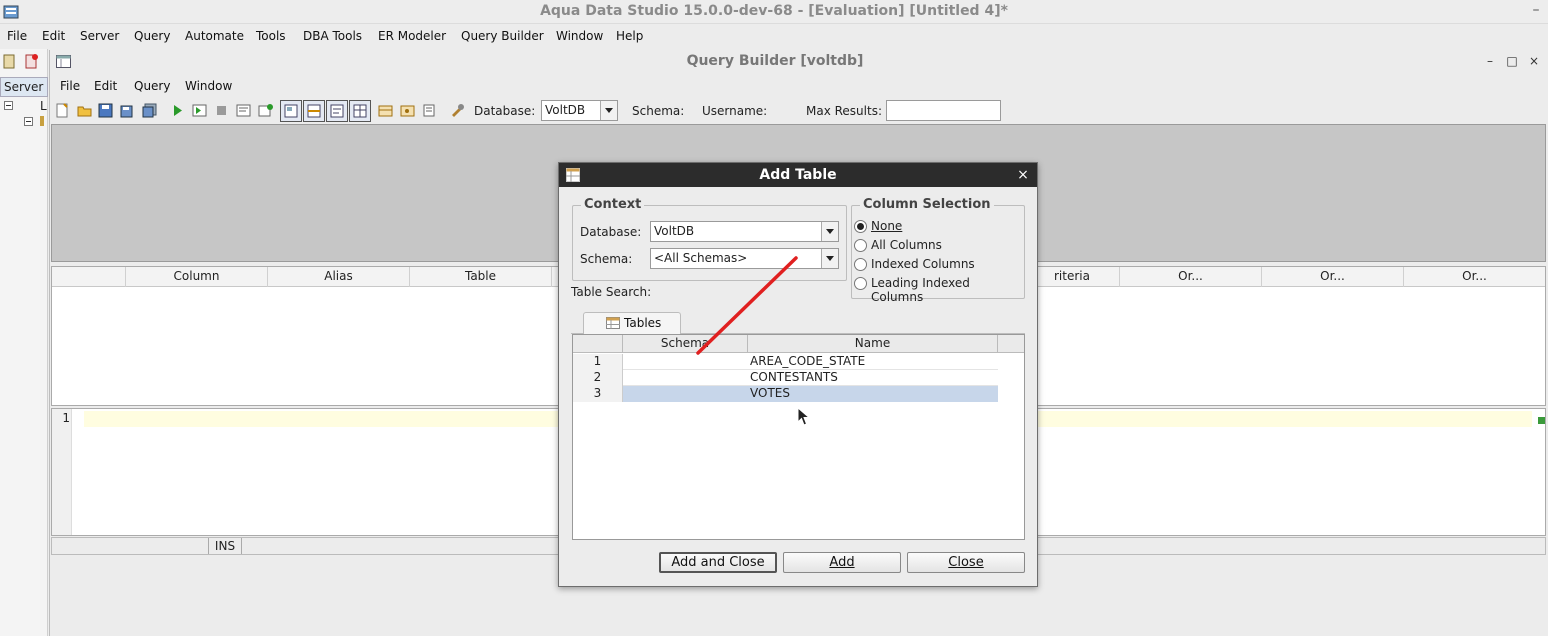  Describe the element at coordinates (337, 111) in the screenshot. I see `sql-pane-toggle` at that location.